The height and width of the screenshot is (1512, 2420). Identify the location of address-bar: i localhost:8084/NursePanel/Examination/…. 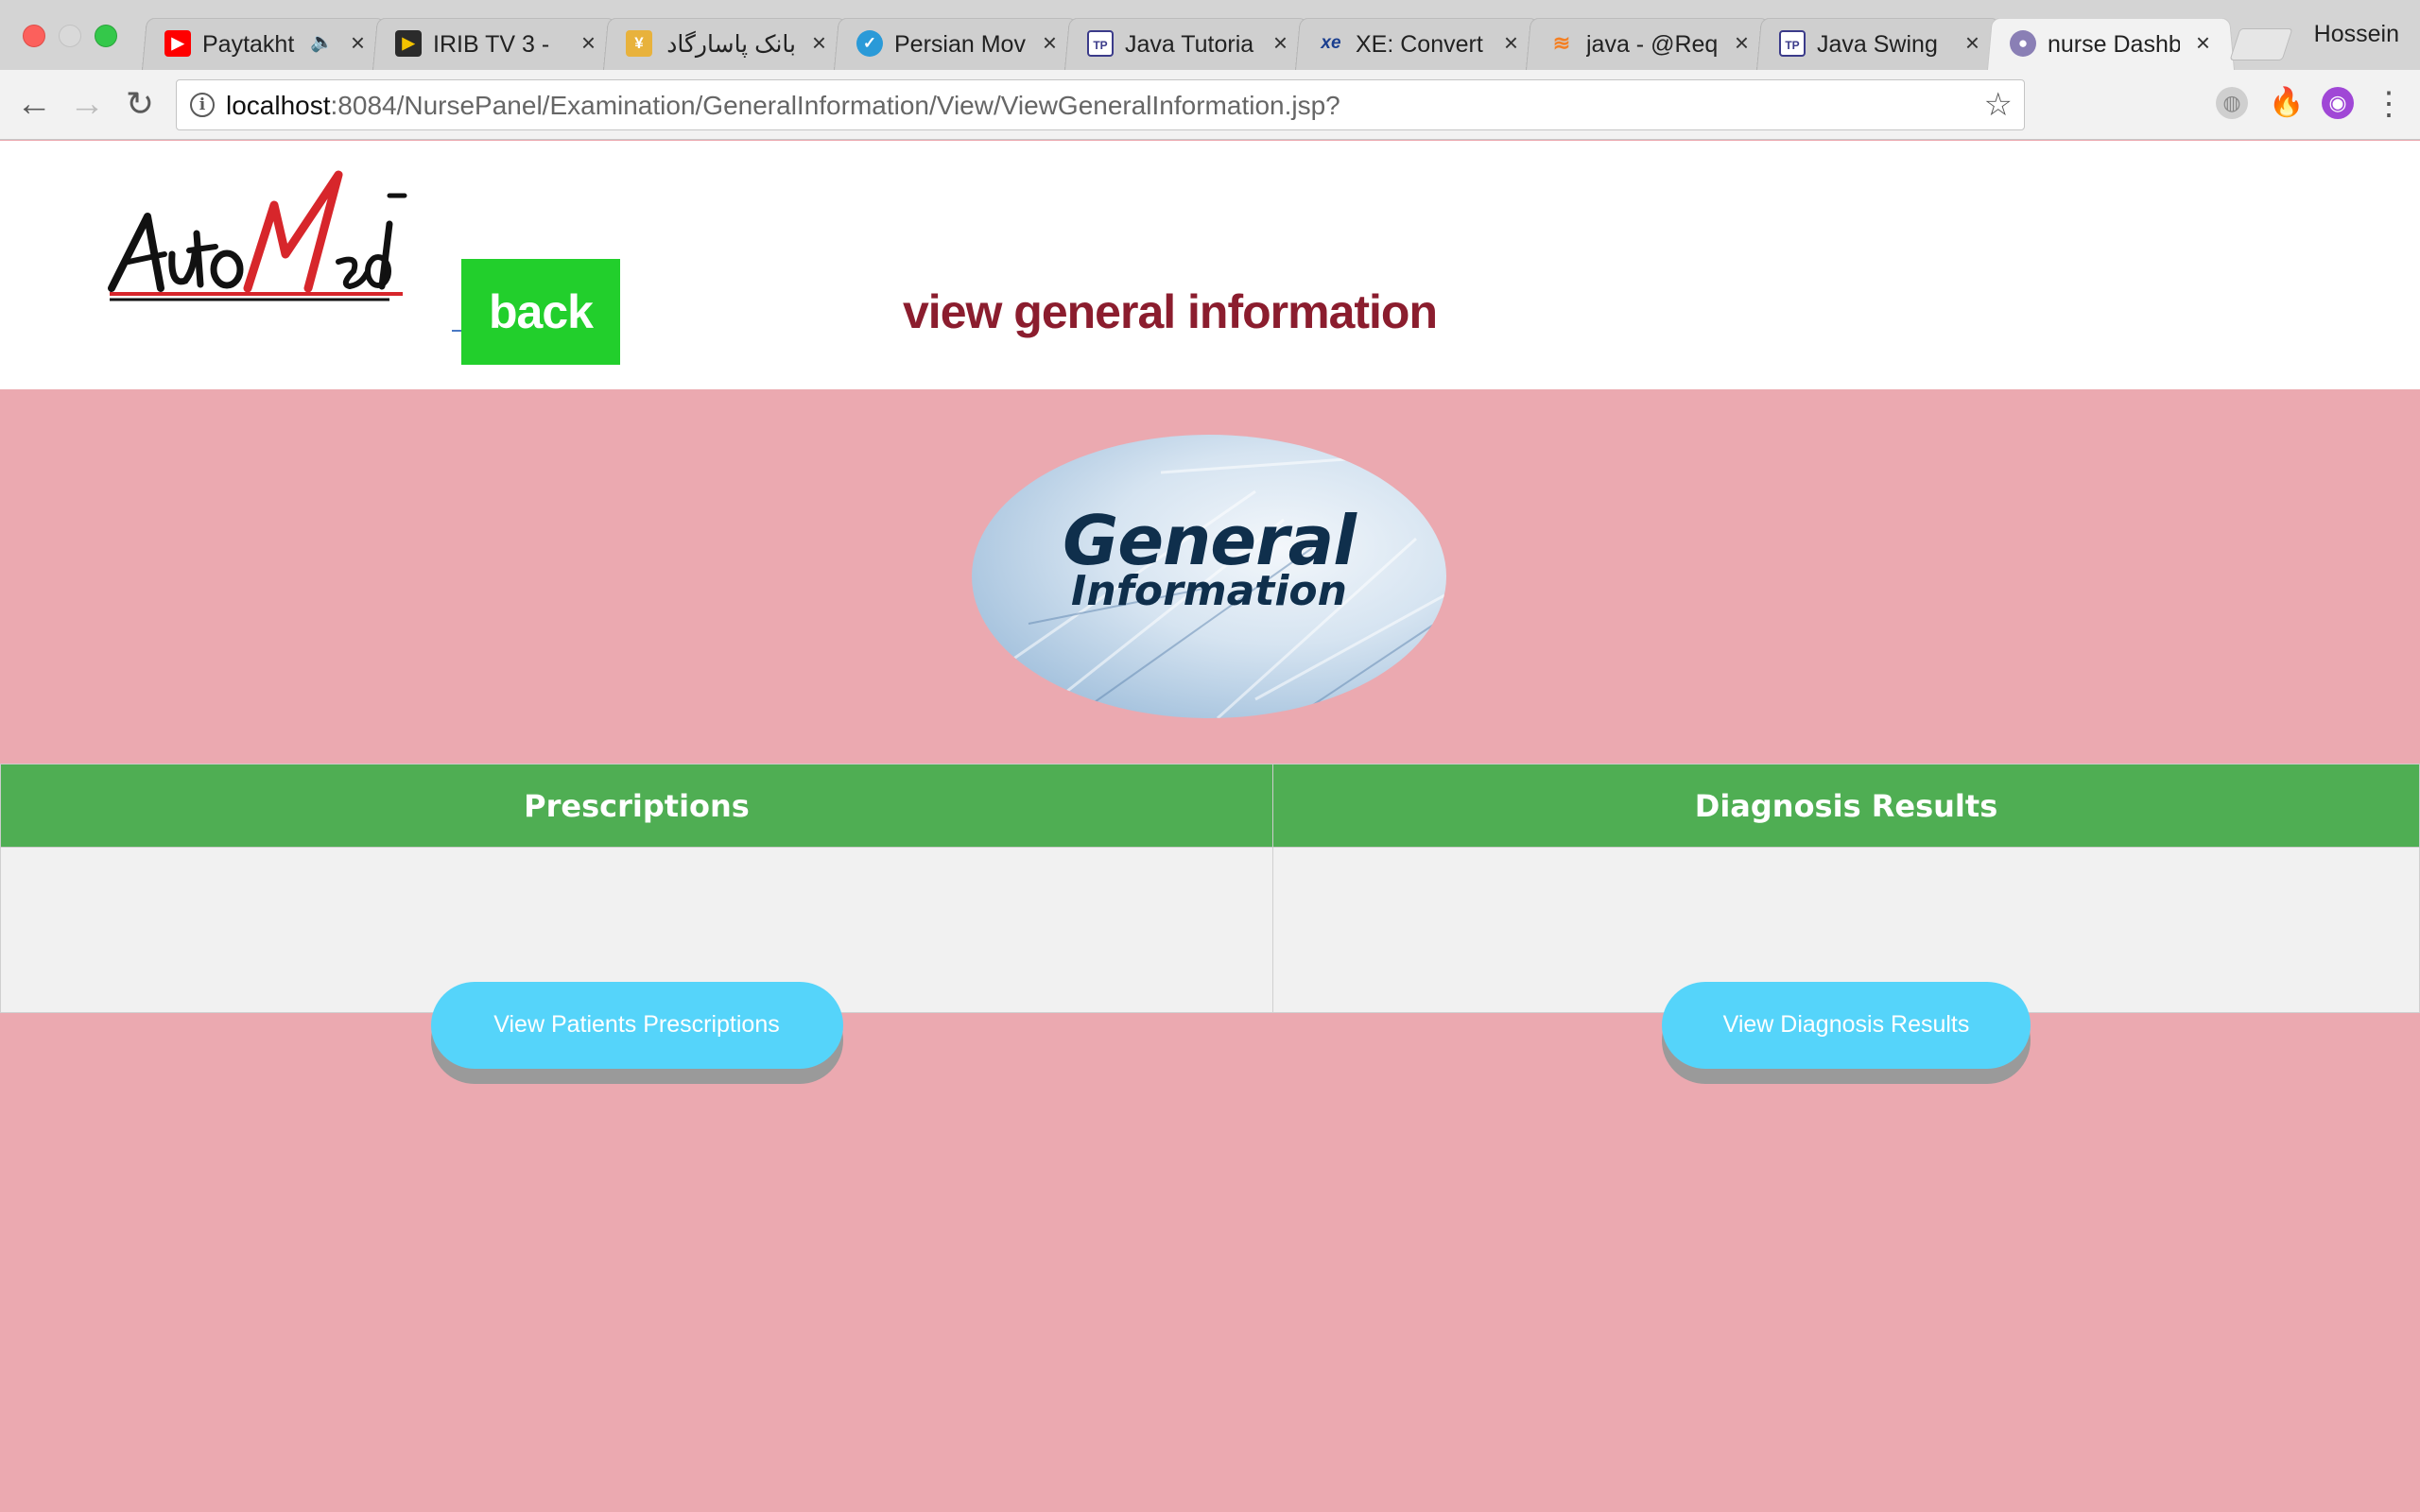
(1100, 104).